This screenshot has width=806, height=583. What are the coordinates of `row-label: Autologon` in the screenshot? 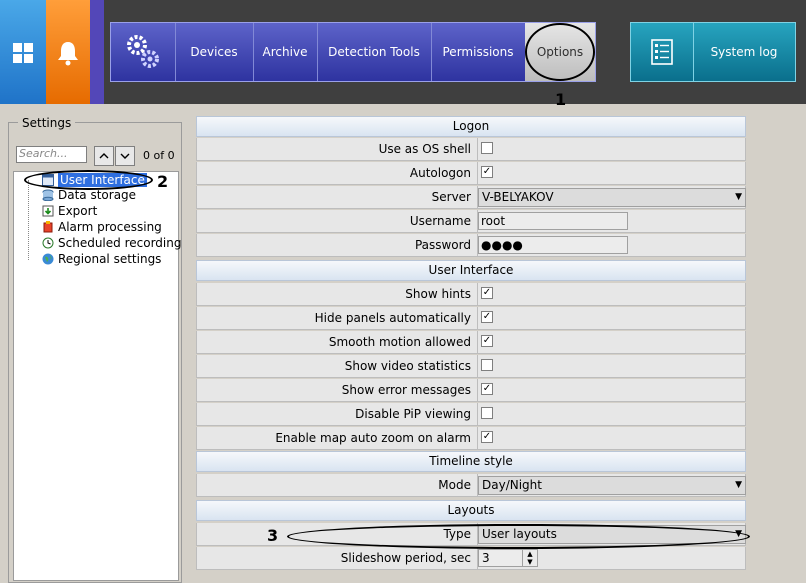 It's located at (440, 173).